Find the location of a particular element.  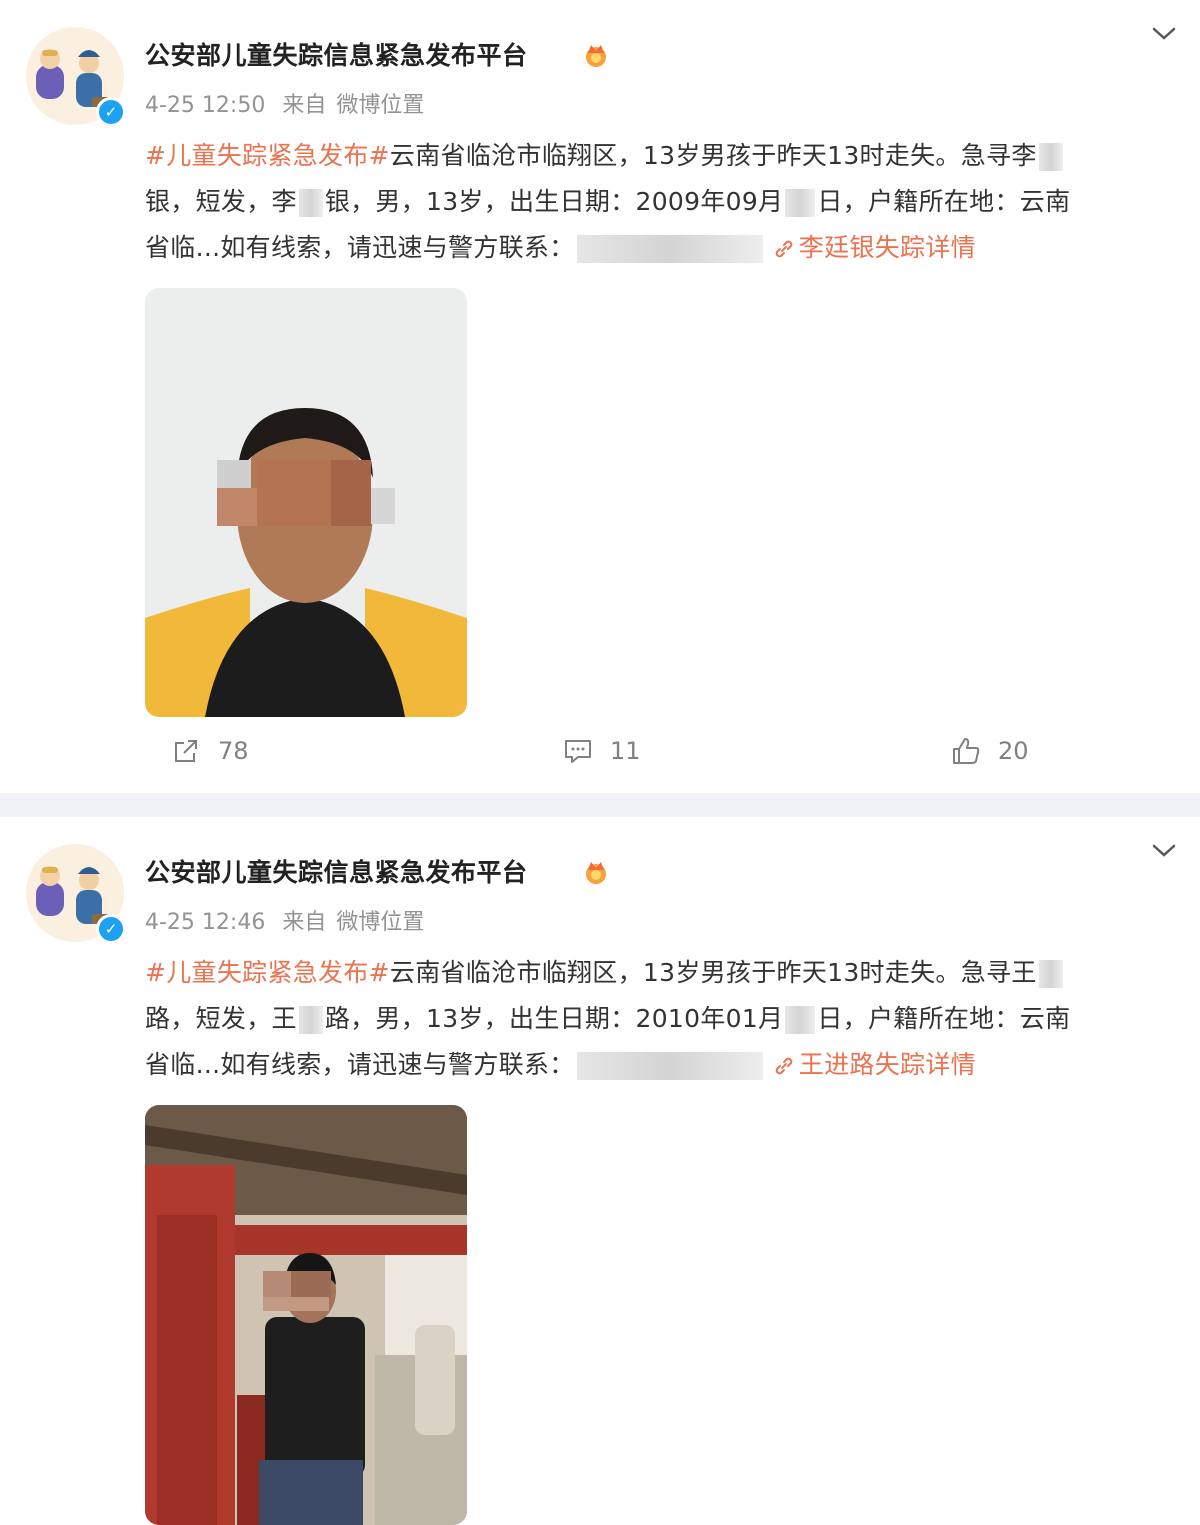

post-meta: 4-25 12:50 来自 微博位置 is located at coordinates (289, 103).